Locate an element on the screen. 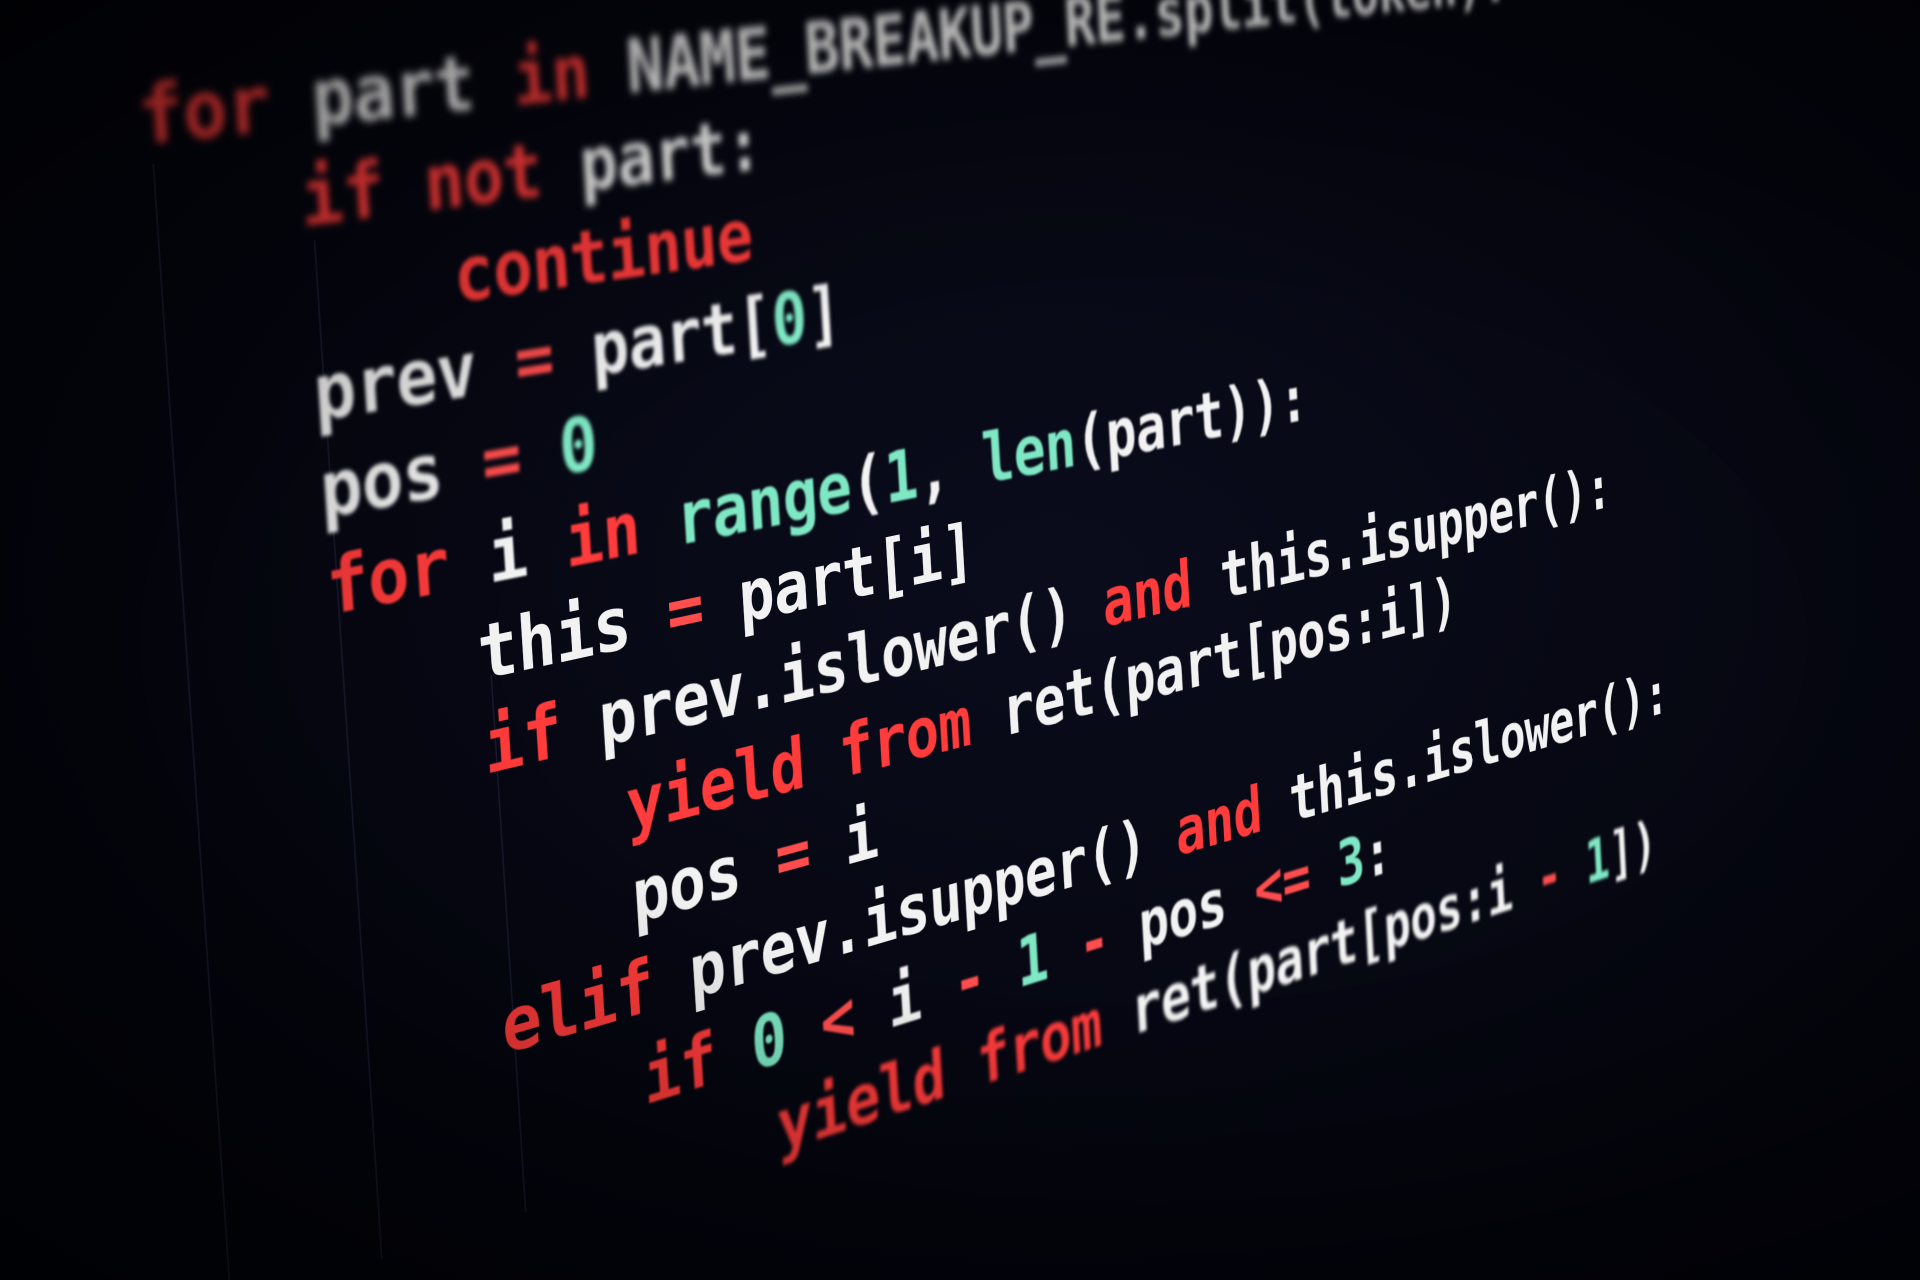 The height and width of the screenshot is (1280, 1920). code-token: < is located at coordinates (837, 1020).